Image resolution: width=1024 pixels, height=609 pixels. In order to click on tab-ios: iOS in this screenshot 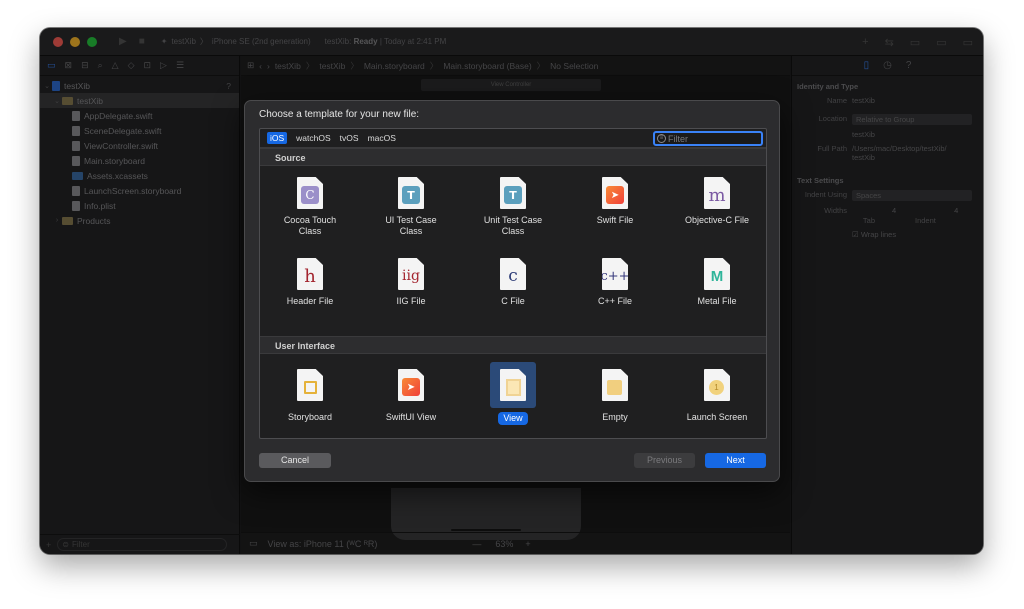, I will do `click(277, 138)`.